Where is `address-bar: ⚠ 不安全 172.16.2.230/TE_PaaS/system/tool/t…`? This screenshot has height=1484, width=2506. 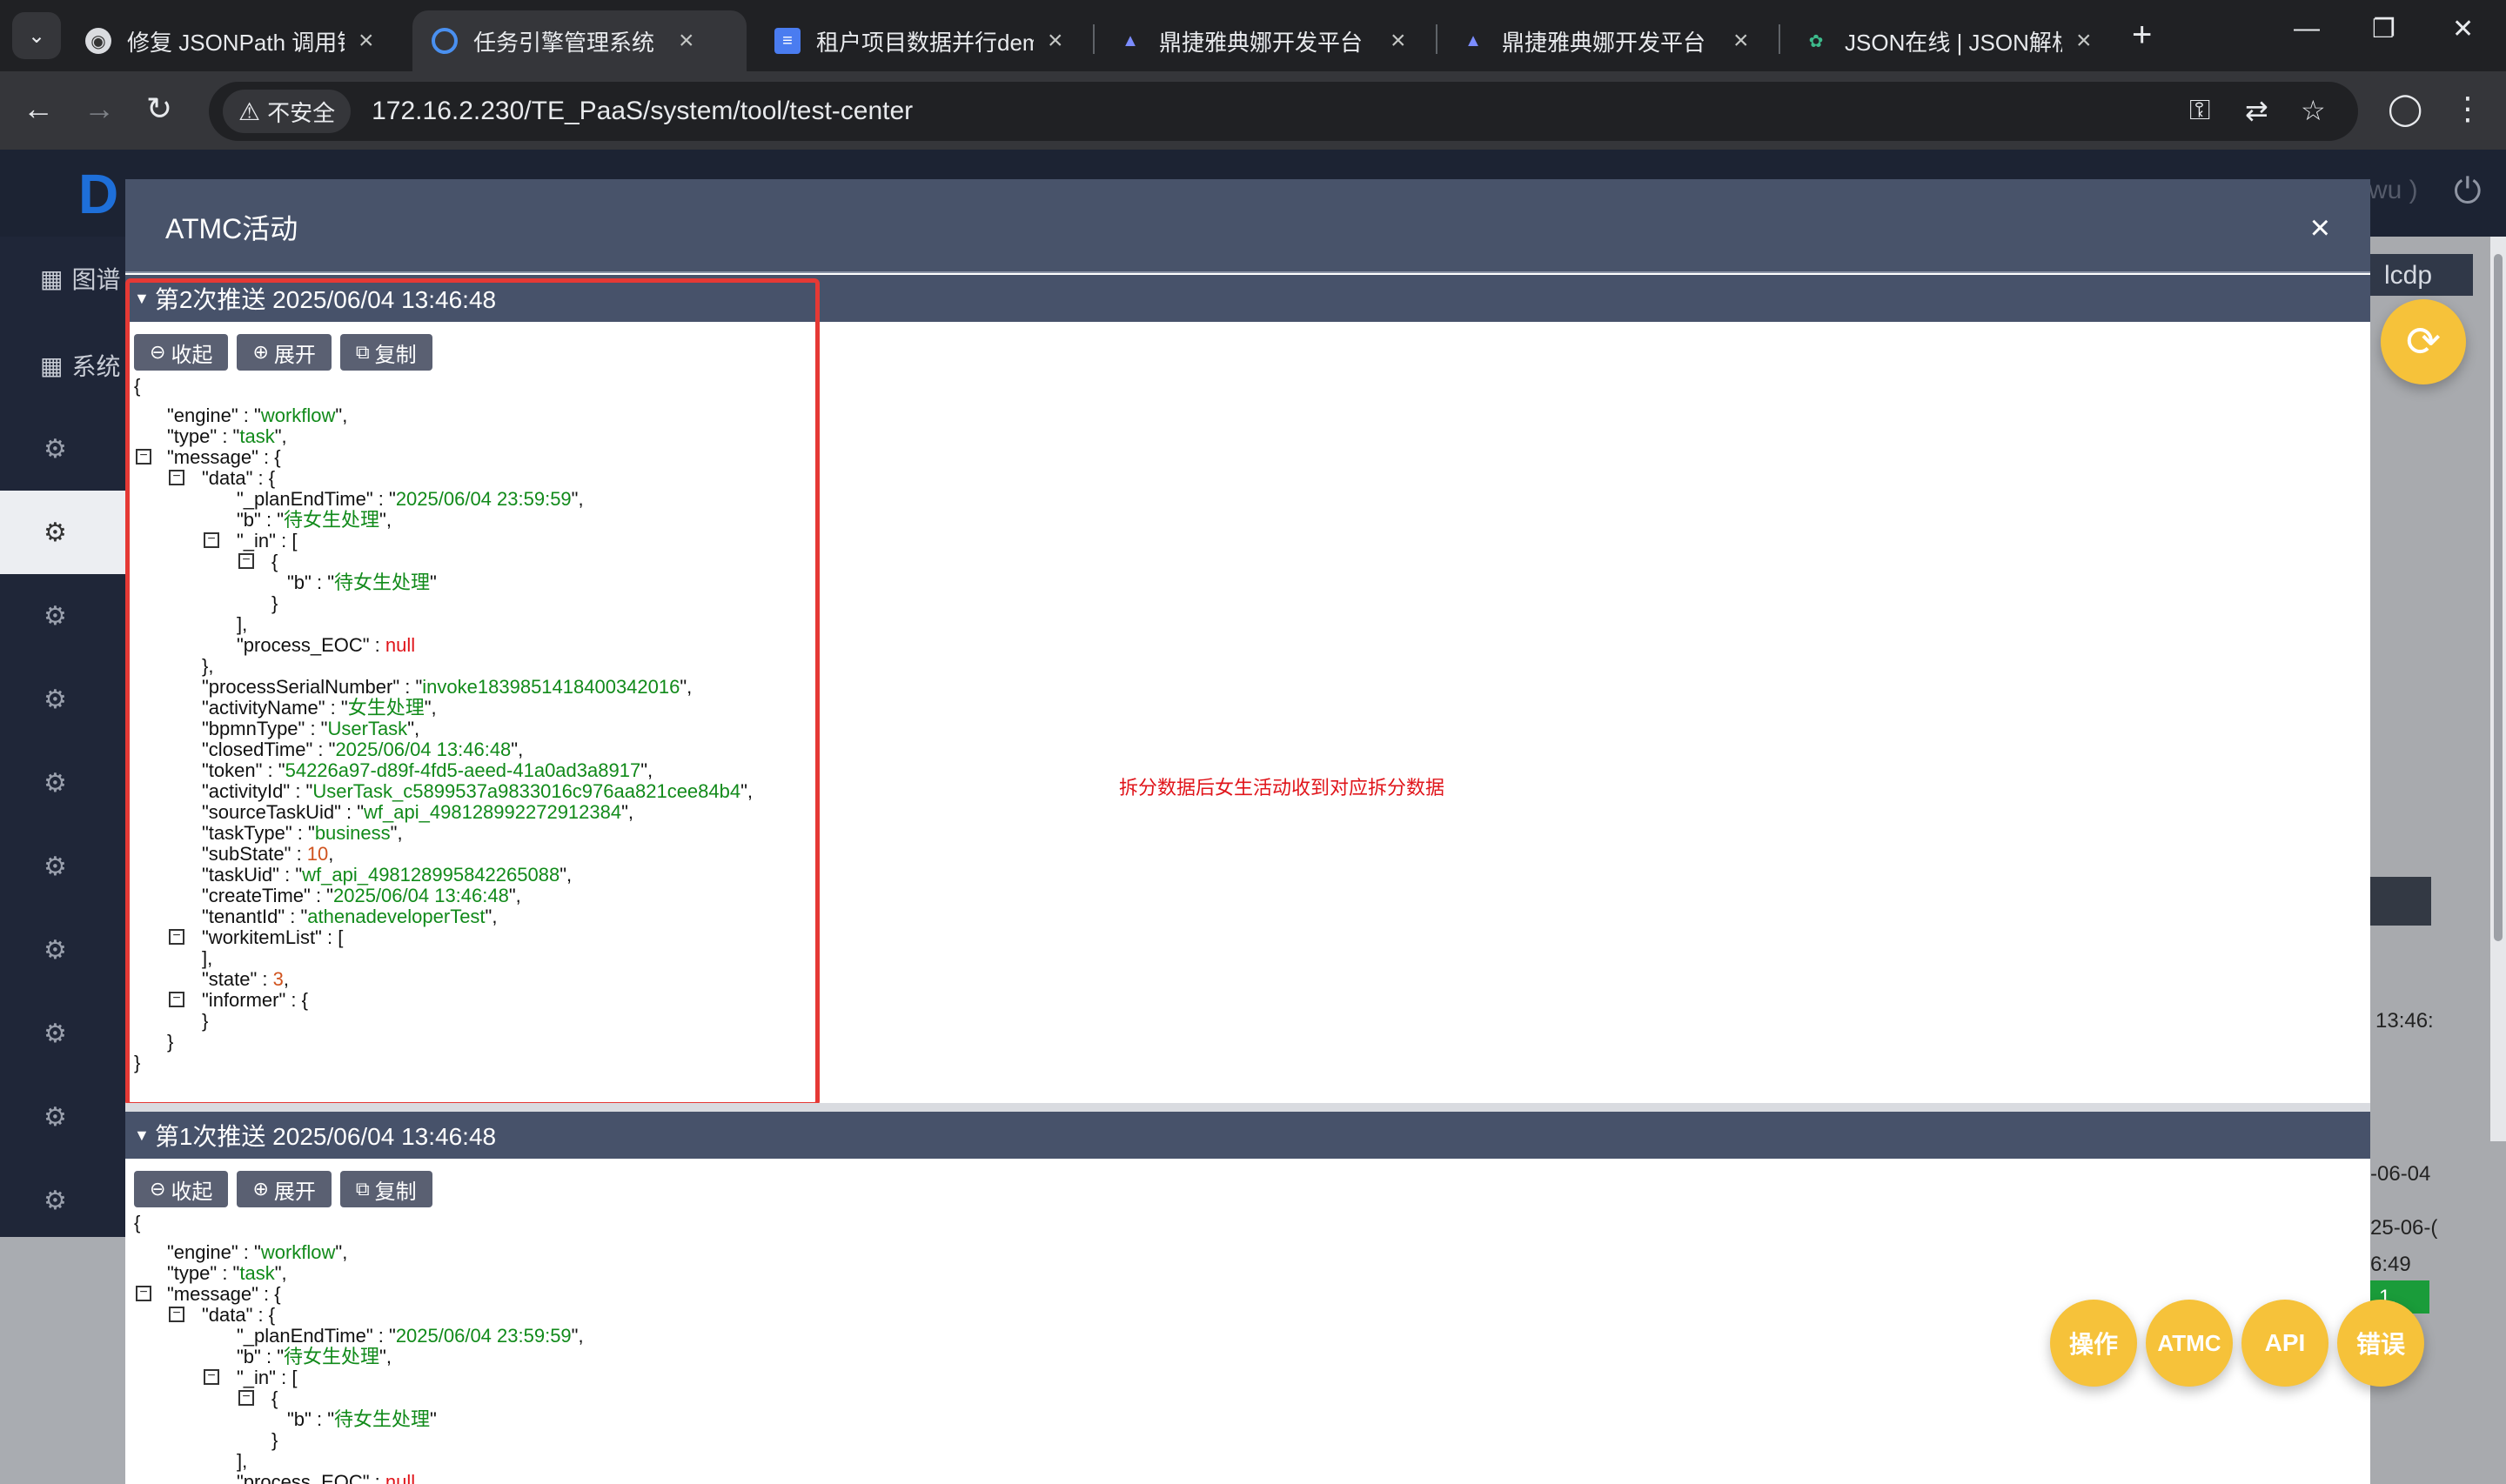
address-bar: ⚠ 不安全 172.16.2.230/TE_PaaS/system/tool/t… is located at coordinates (1283, 112).